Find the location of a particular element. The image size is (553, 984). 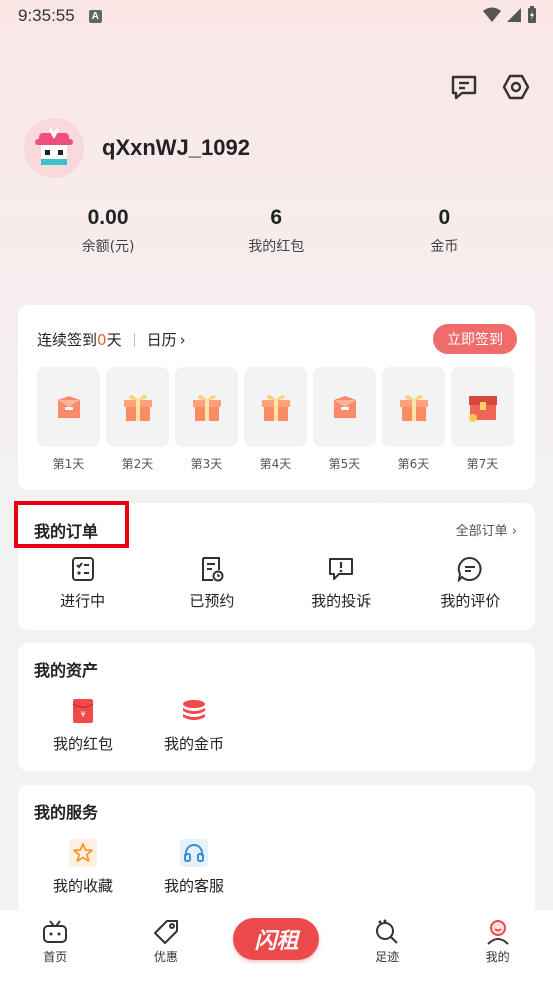

day-label: 第6天 is located at coordinates (413, 464).